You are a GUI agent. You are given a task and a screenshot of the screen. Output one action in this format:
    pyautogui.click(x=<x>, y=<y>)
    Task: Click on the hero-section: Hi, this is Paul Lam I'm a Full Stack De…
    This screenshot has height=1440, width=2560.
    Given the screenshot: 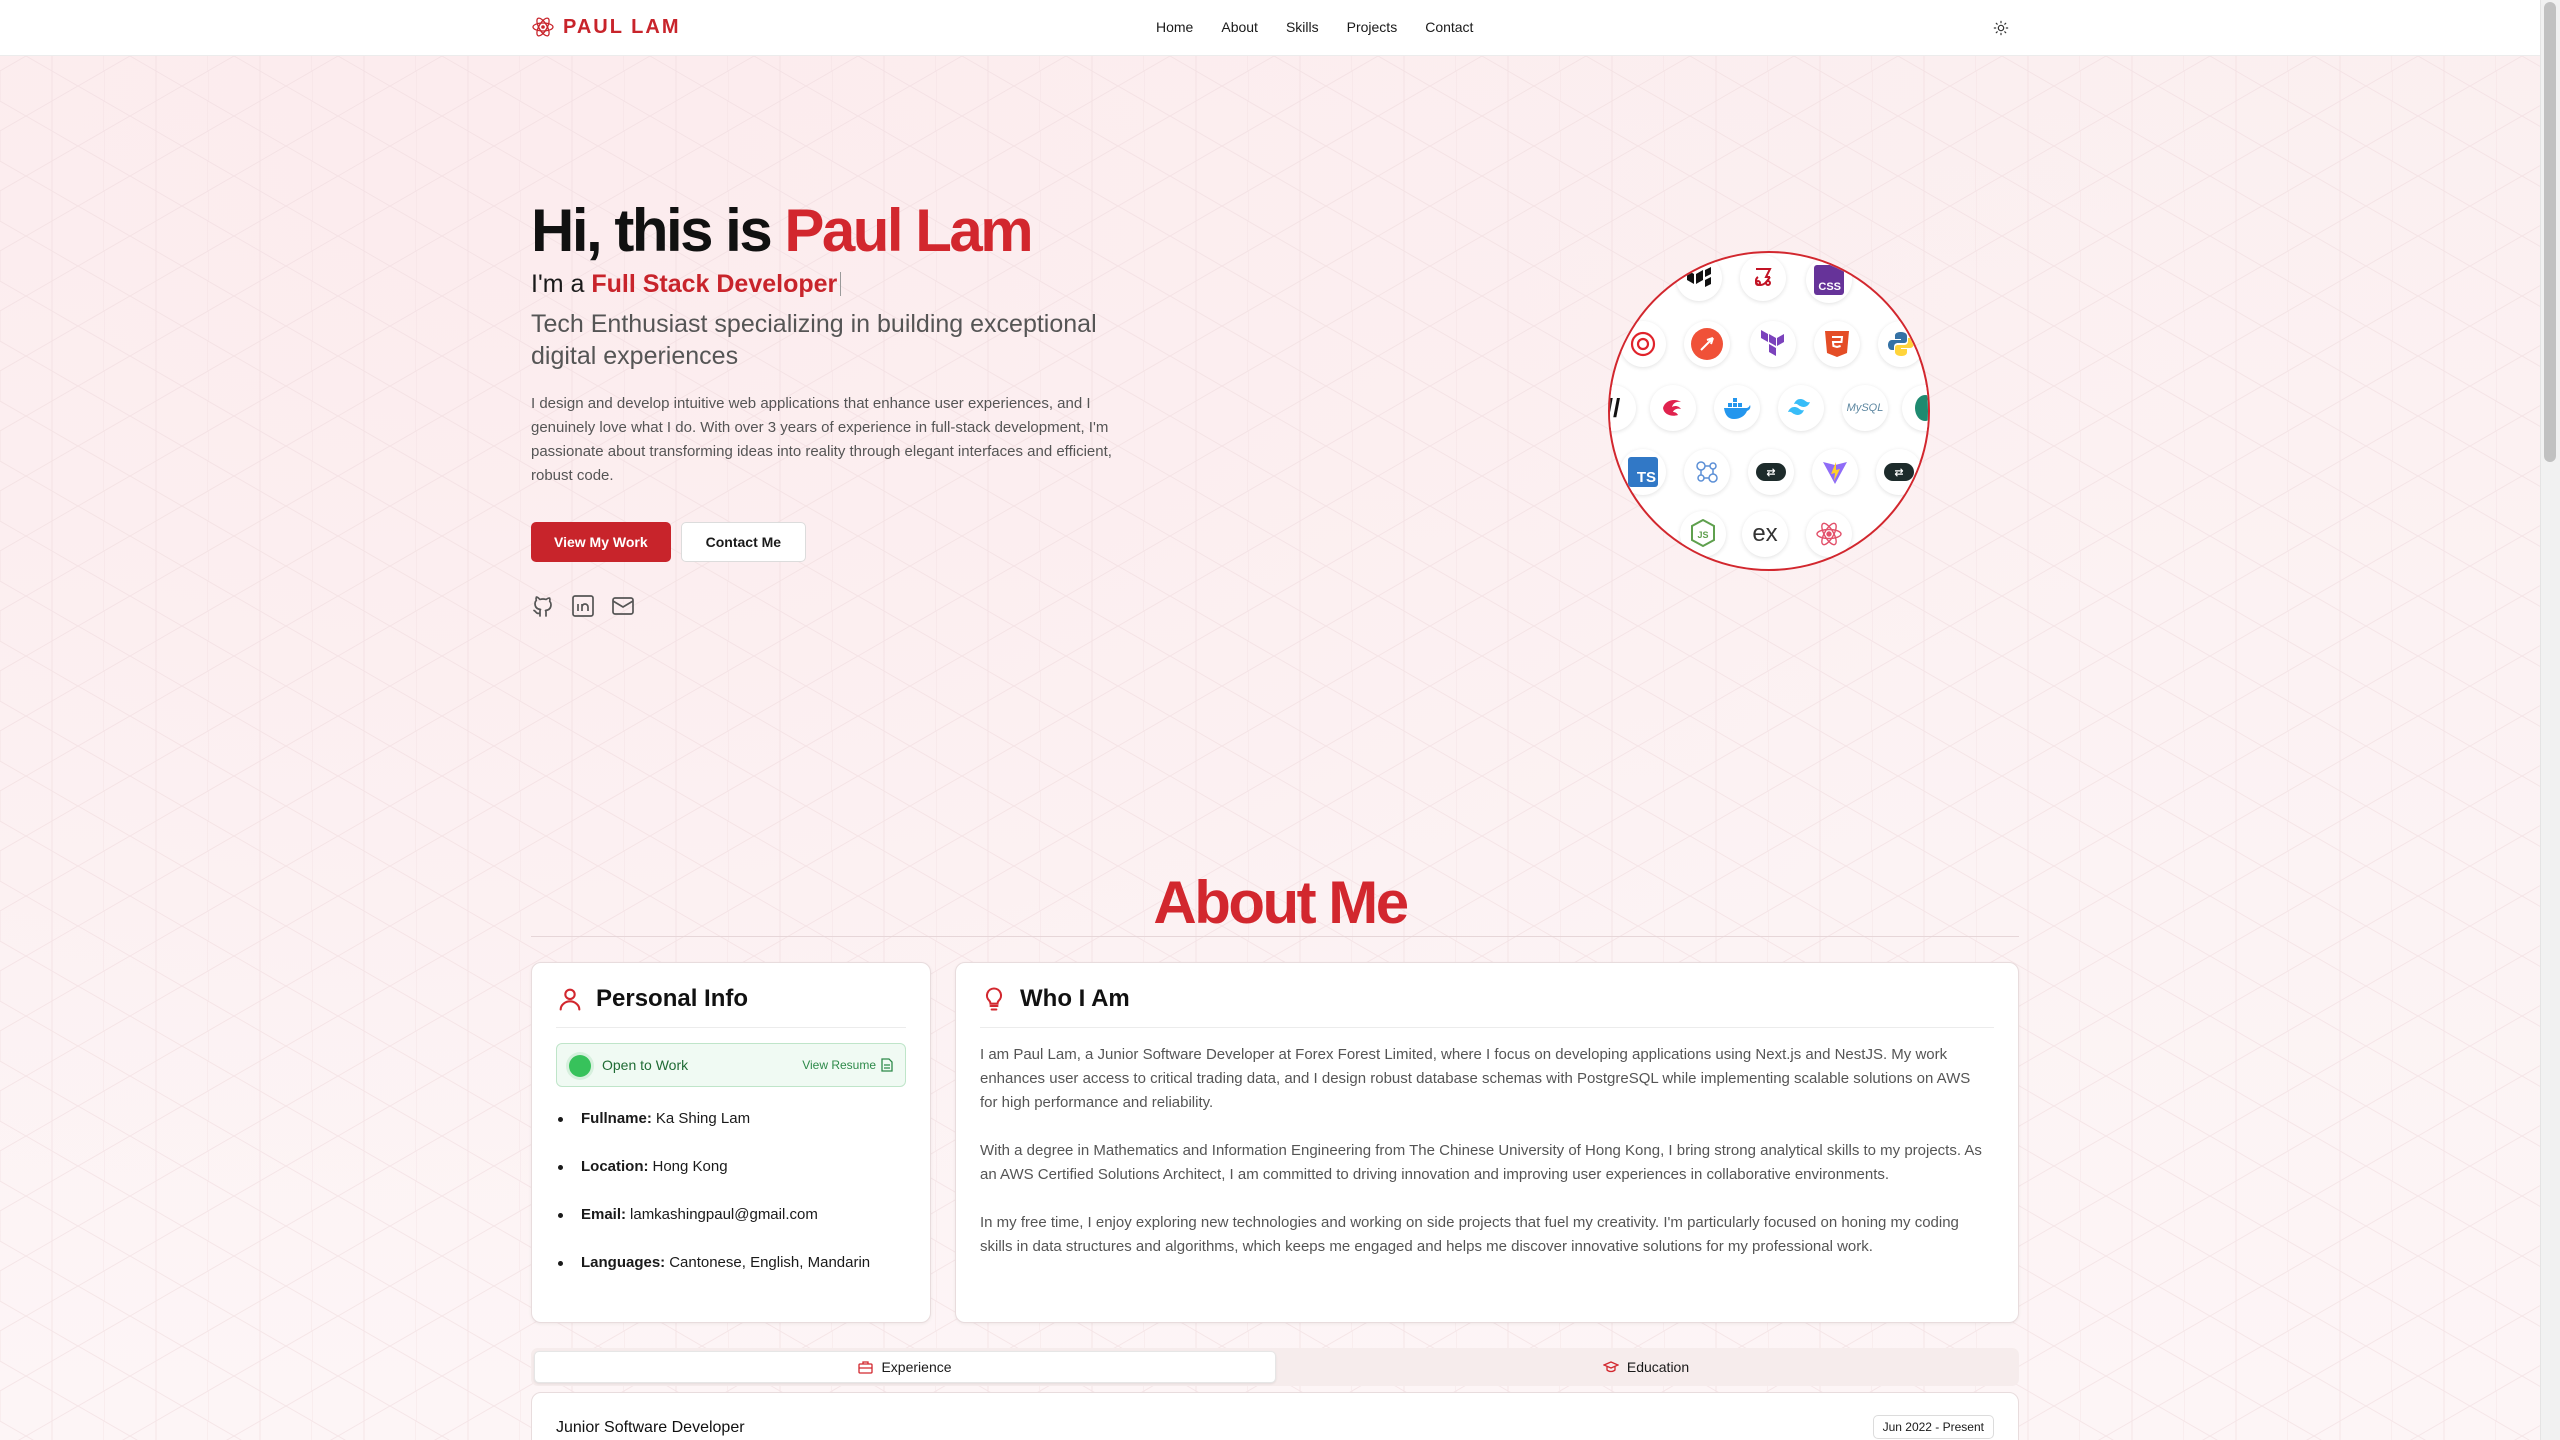 What is the action you would take?
    pyautogui.click(x=851, y=407)
    